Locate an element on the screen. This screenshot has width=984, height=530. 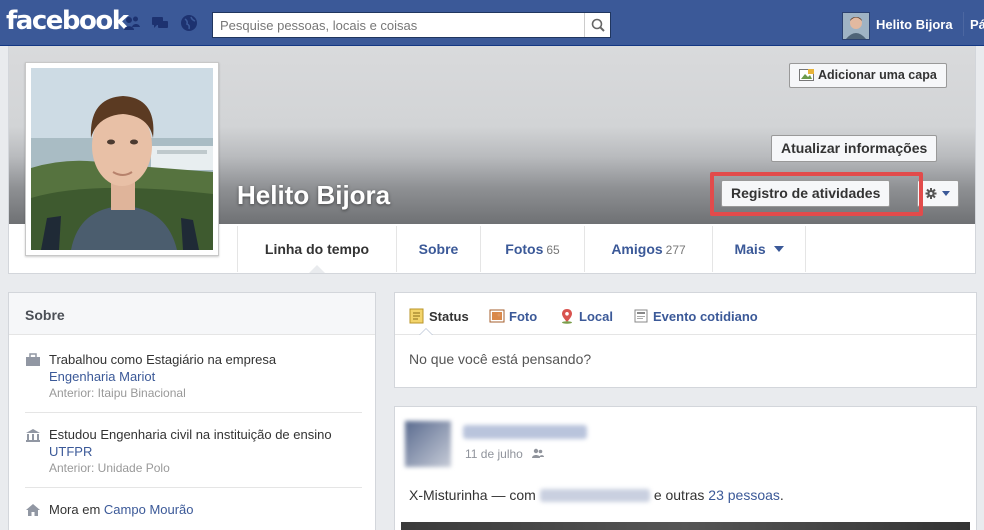
messages-icon is located at coordinates (160, 23).